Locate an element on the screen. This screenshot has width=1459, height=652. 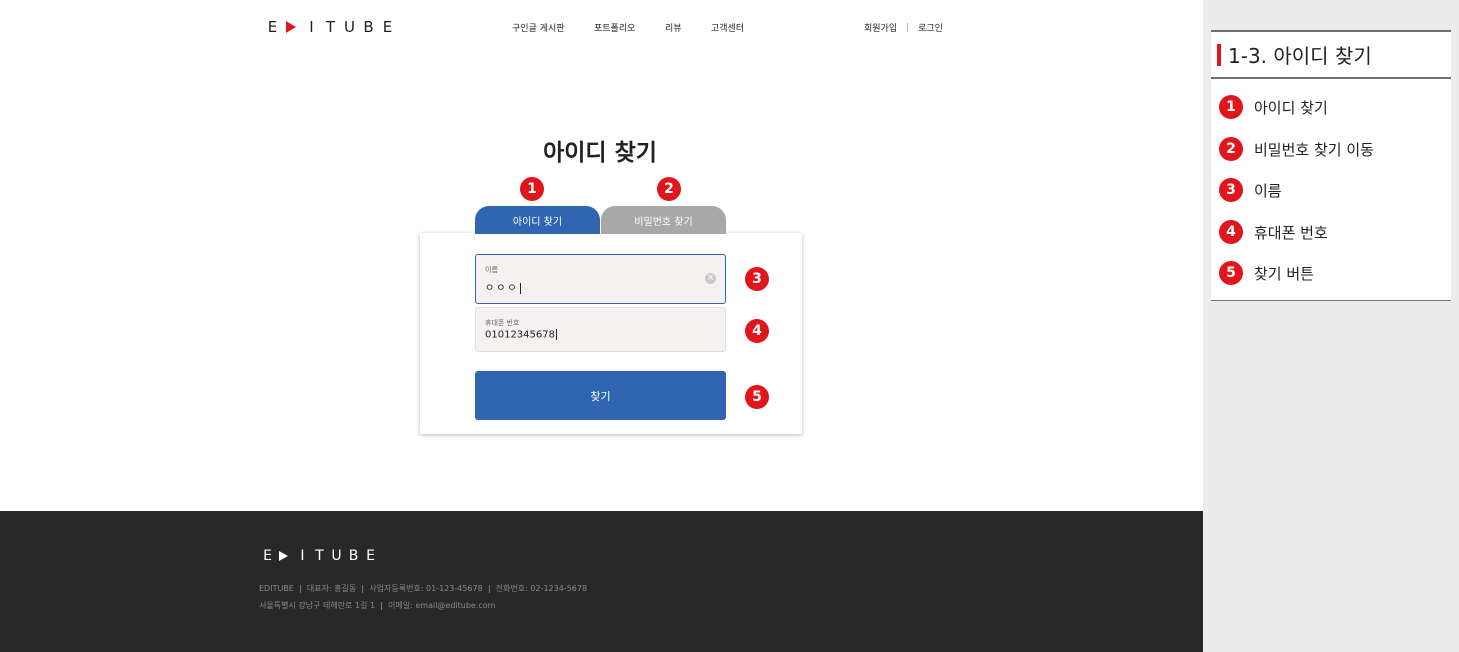
signup-link: 회원가입 is located at coordinates (880, 27).